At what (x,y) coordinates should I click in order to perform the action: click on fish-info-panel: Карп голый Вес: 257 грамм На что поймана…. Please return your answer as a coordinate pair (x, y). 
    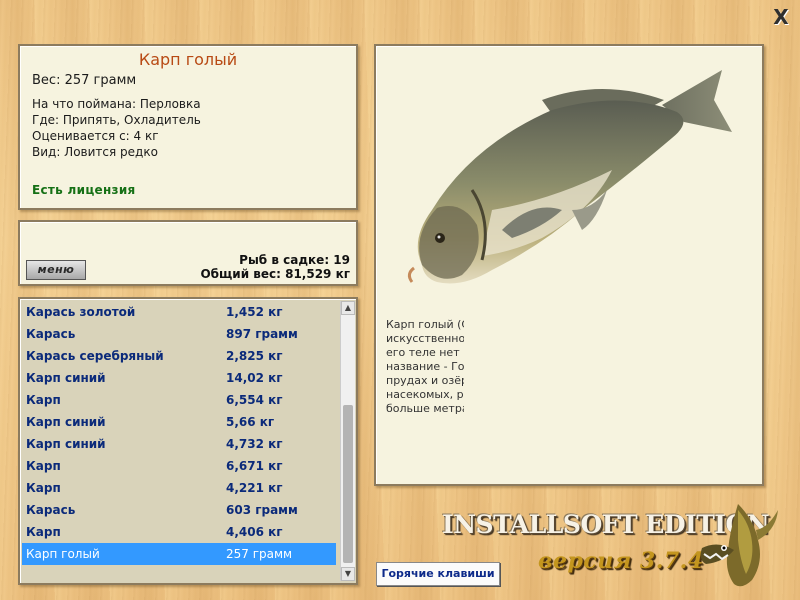
    Looking at the image, I should click on (188, 127).